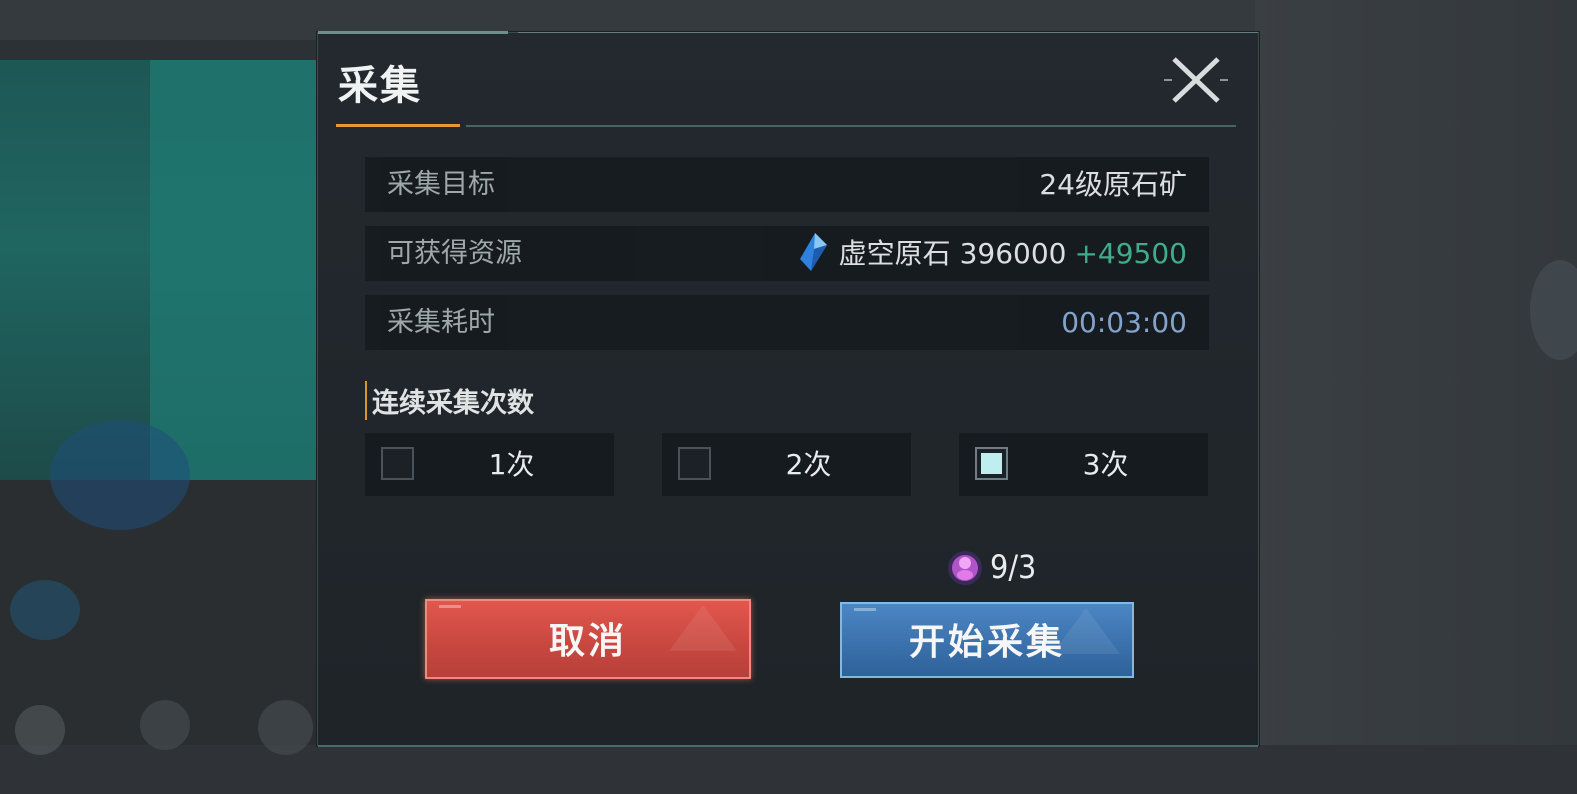  What do you see at coordinates (380, 85) in the screenshot?
I see `dialog-title: 采集` at bounding box center [380, 85].